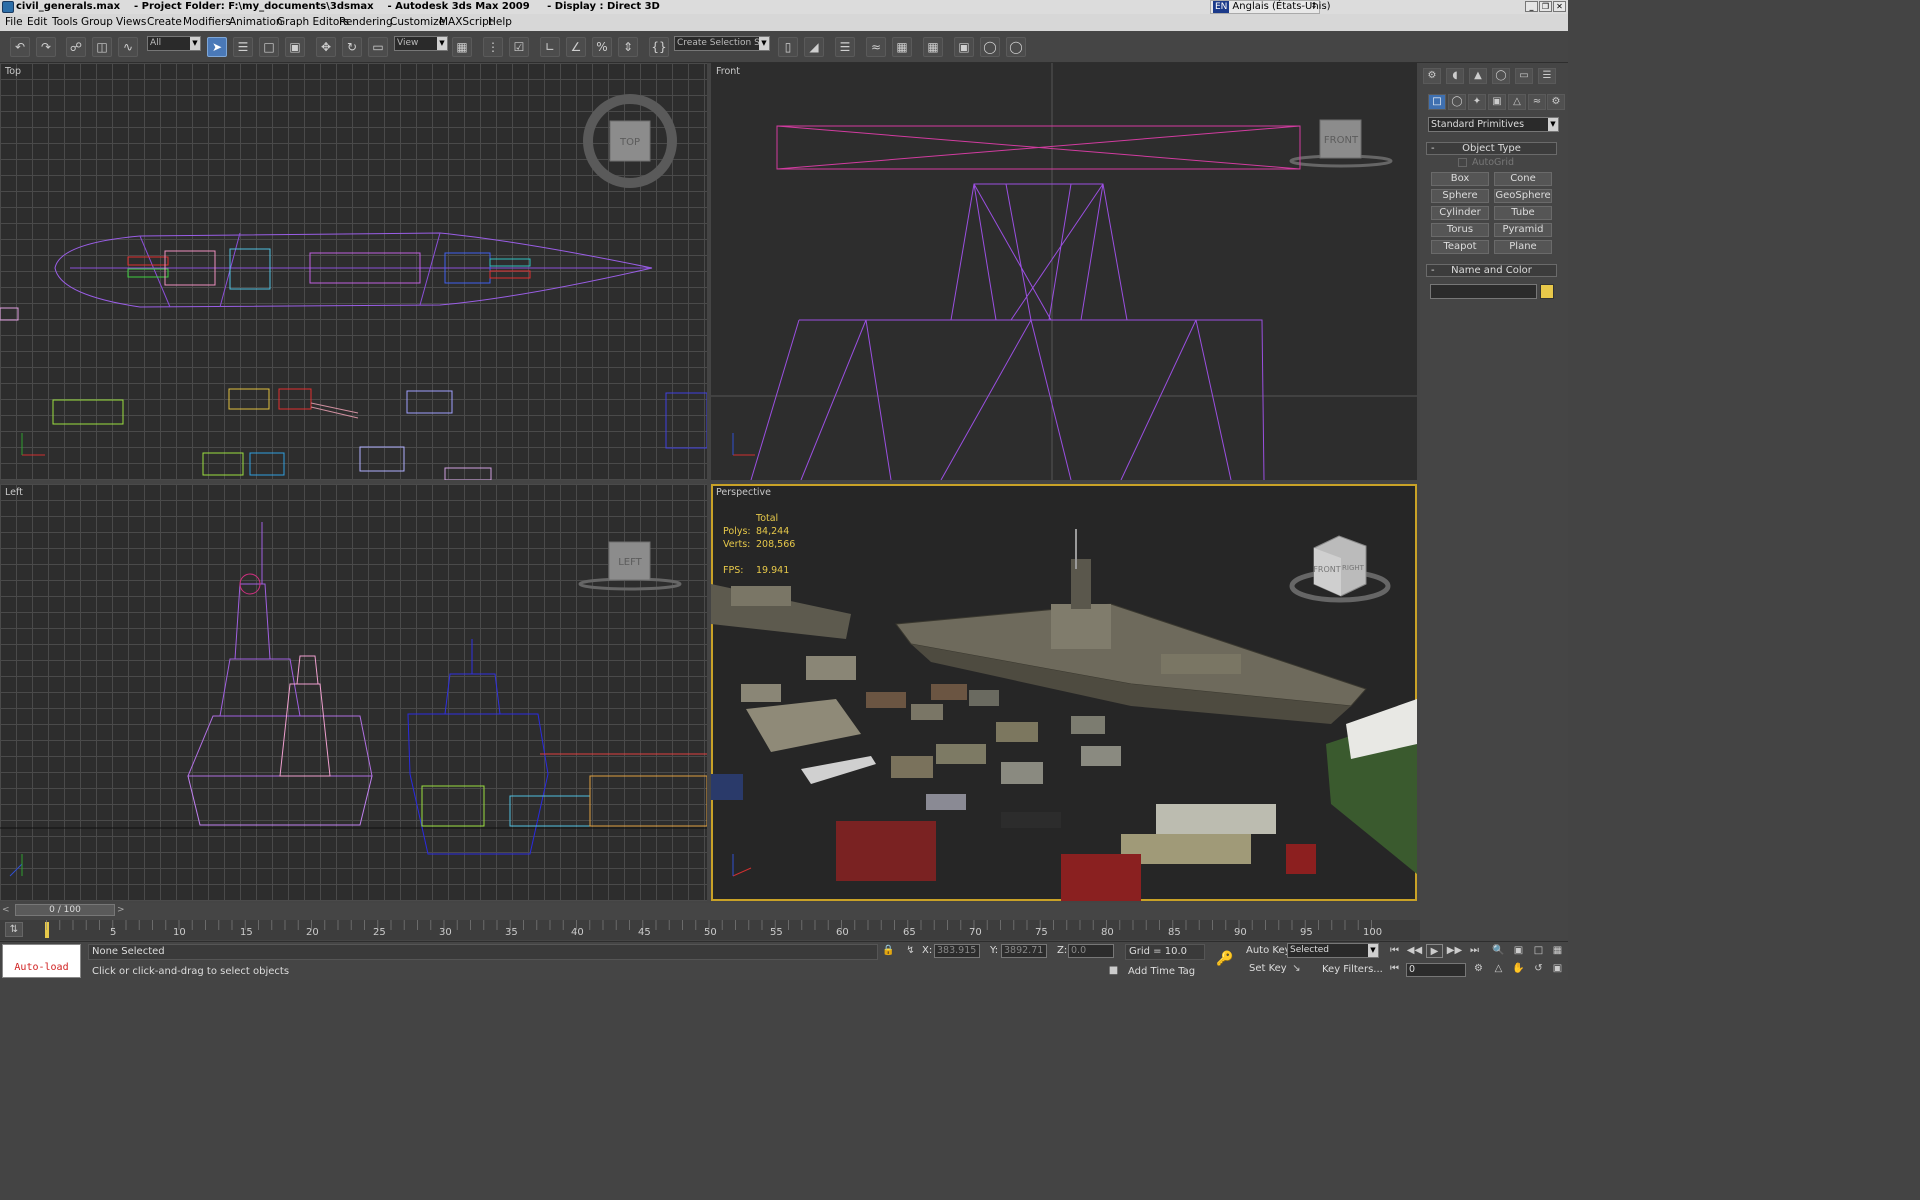  I want to click on maxscript-listener: Auto-load, so click(41, 961).